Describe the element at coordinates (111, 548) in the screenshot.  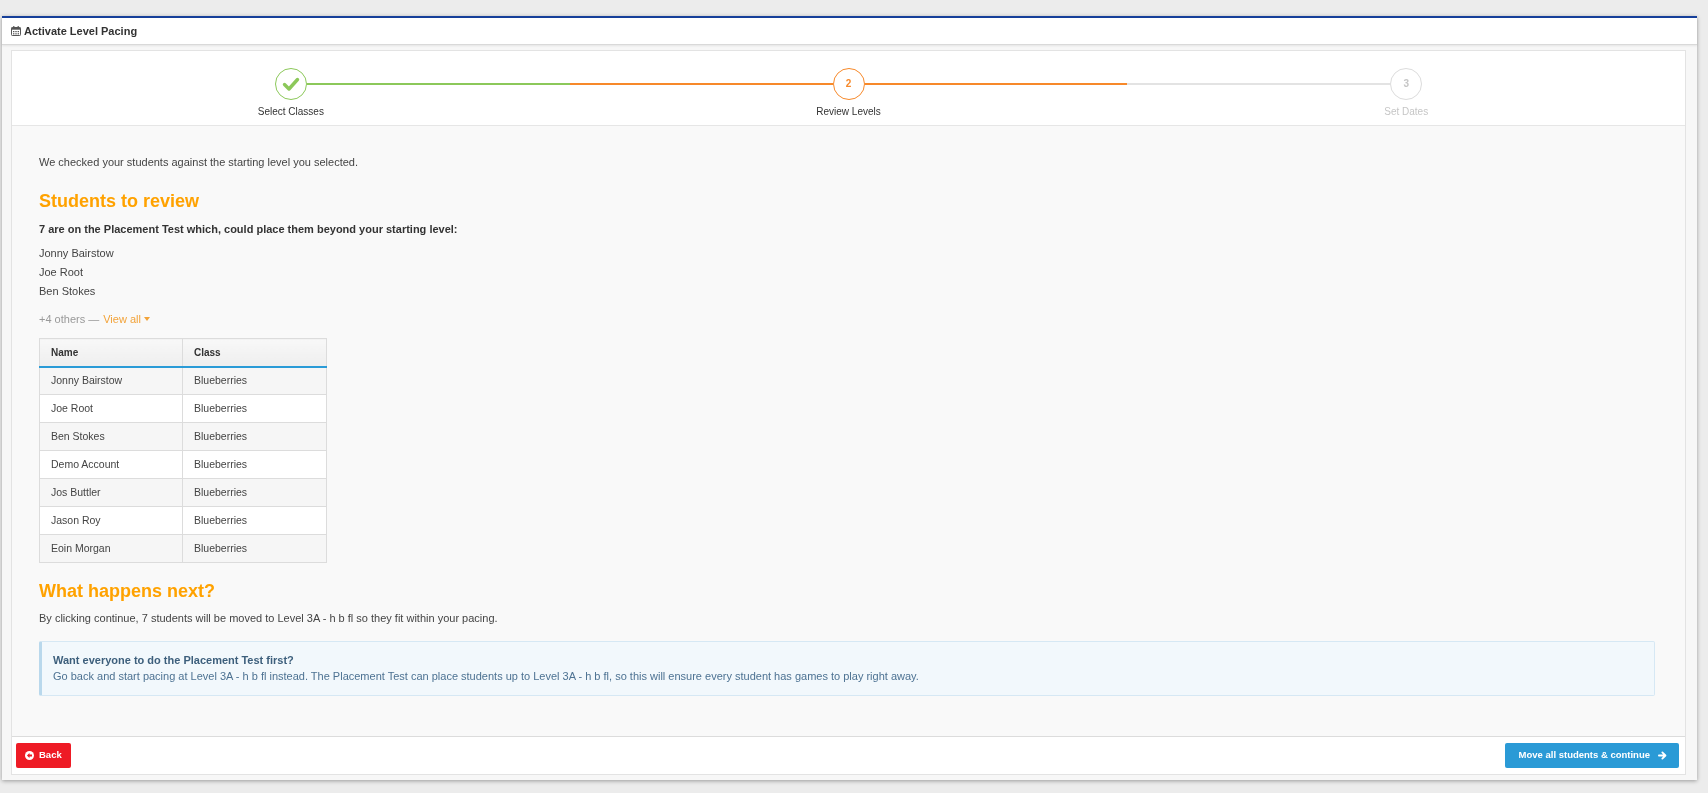
I see `table-cell: Eoin Morgan` at that location.